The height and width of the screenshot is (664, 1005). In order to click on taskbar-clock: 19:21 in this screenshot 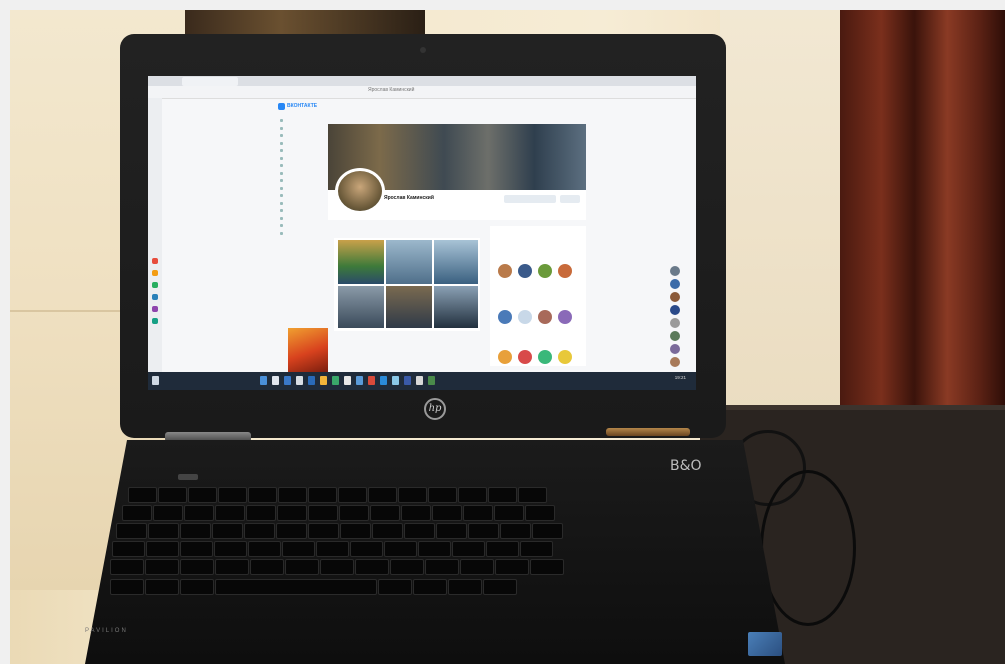, I will do `click(680, 377)`.